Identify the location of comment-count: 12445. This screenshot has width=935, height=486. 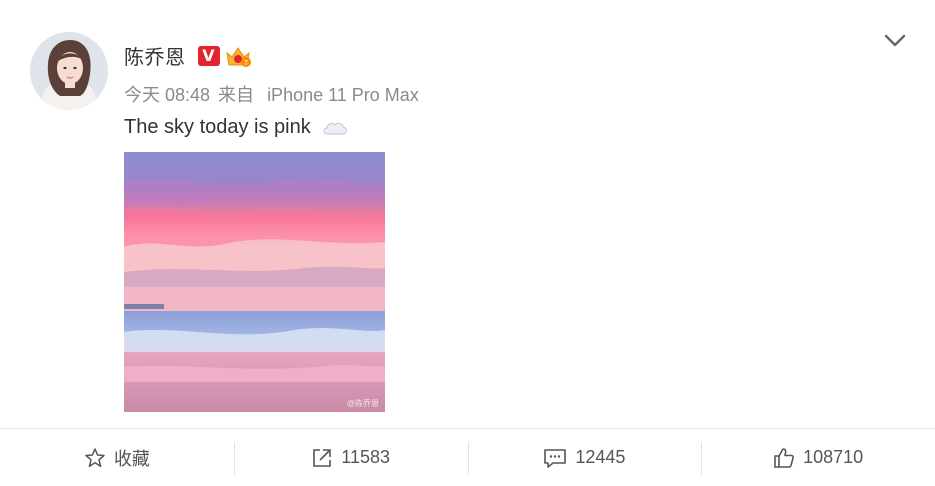
(600, 457).